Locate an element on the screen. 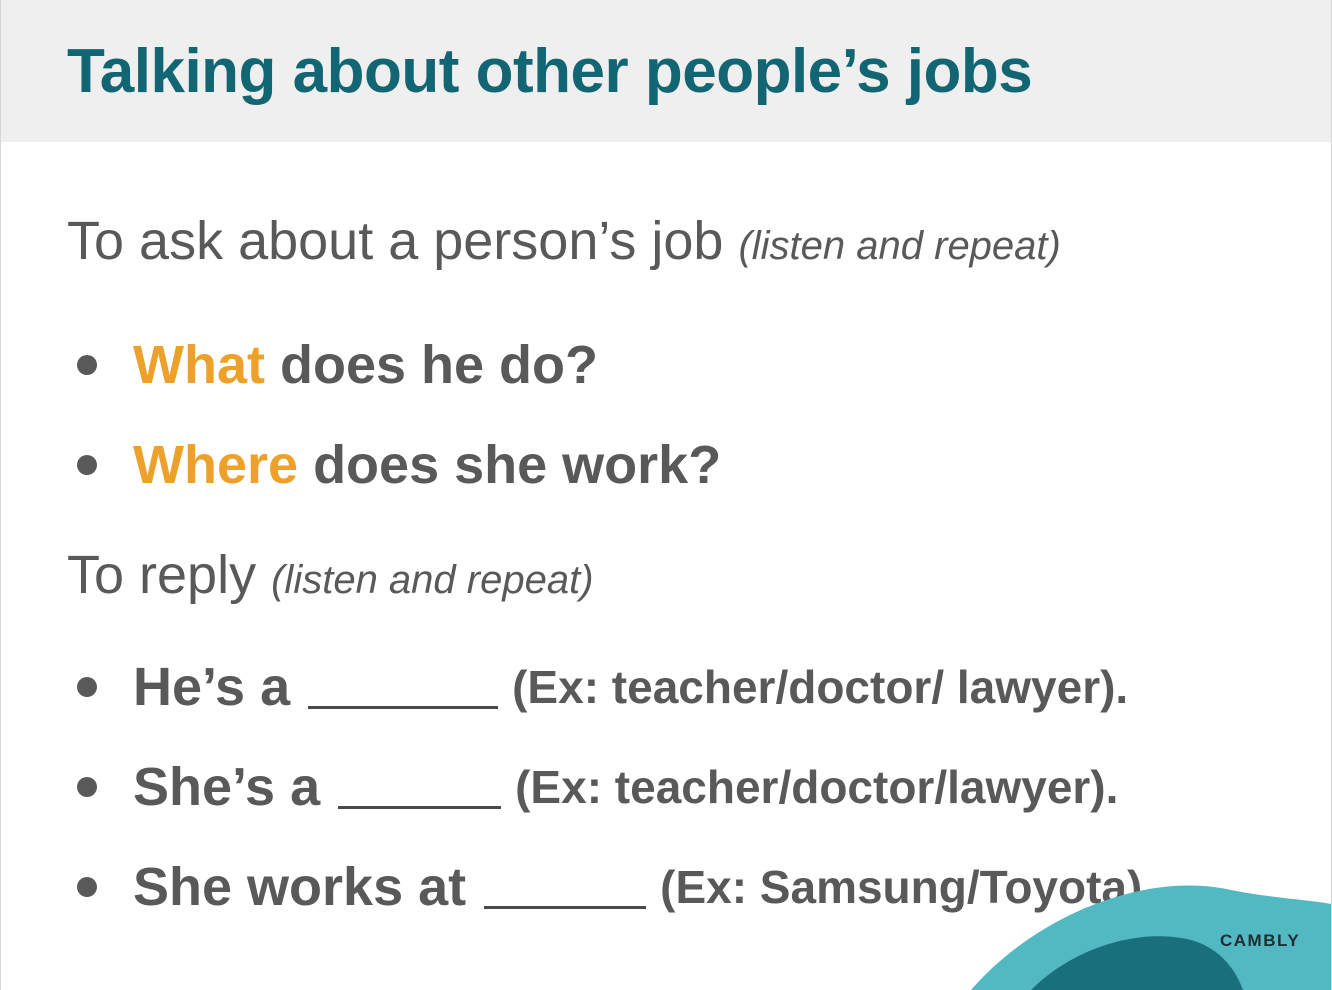 Image resolution: width=1332 pixels, height=990 pixels. ask-note: (listen and repeat) is located at coordinates (899, 246).